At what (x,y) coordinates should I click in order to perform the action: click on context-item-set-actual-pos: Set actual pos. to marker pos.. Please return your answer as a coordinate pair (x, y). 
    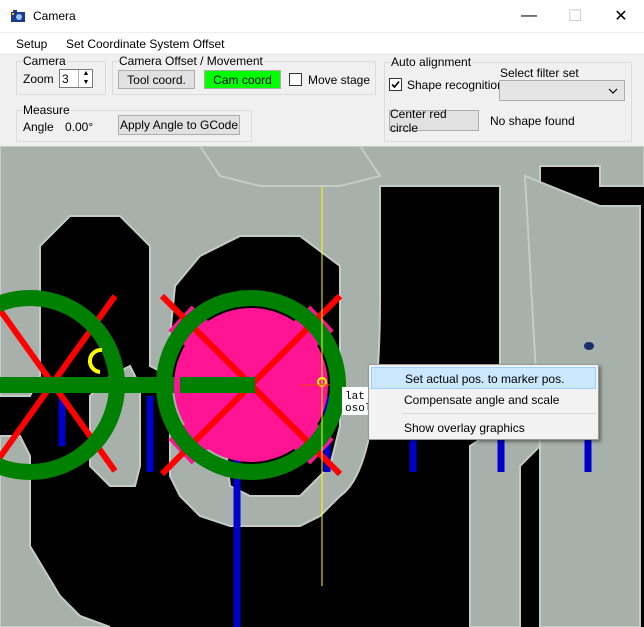
    Looking at the image, I should click on (483, 378).